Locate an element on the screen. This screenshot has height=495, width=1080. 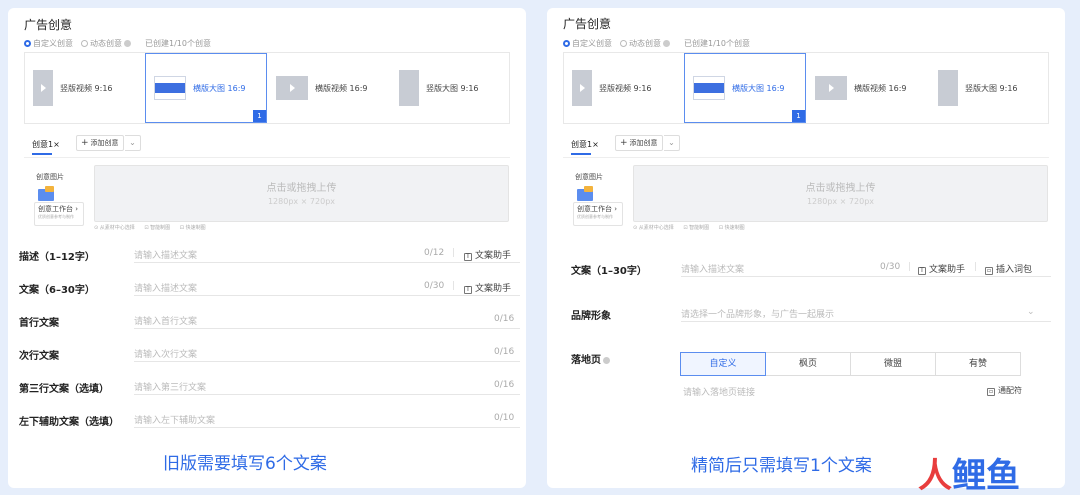
landing-option-fengye: 枫页 is located at coordinates (808, 364).